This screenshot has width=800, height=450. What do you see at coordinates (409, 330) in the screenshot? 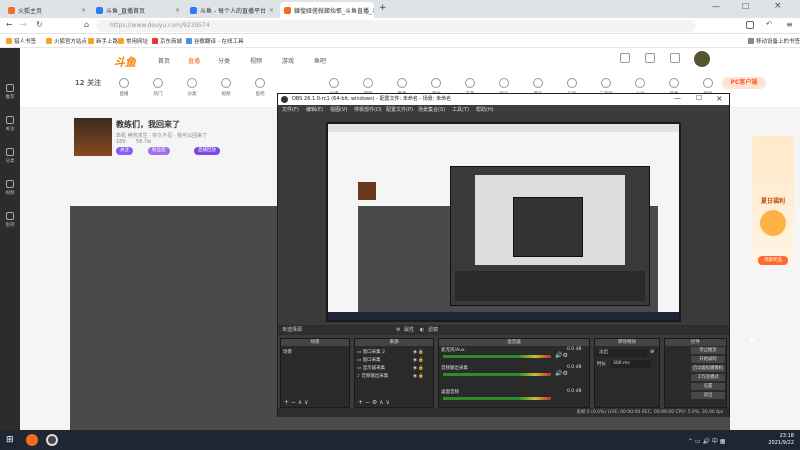
I see `properties-button: 属性` at bounding box center [409, 330].